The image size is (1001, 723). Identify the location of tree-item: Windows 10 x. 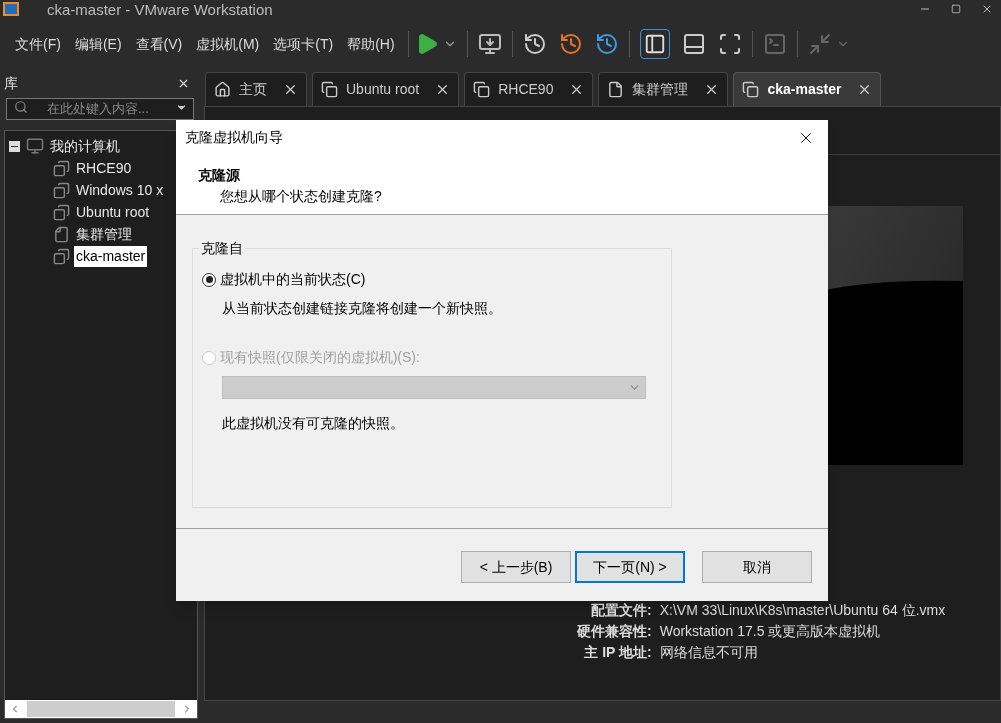
(120, 190).